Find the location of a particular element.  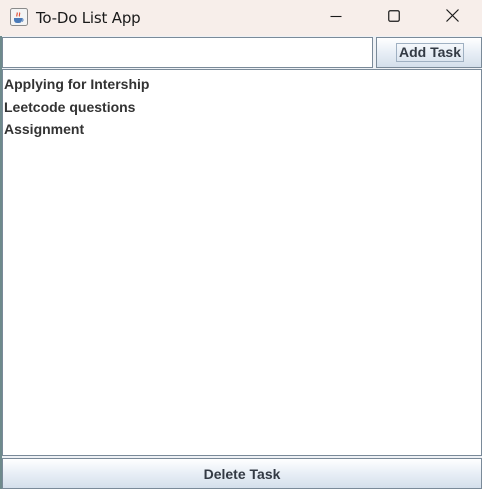

minimize-icon is located at coordinates (336, 18).